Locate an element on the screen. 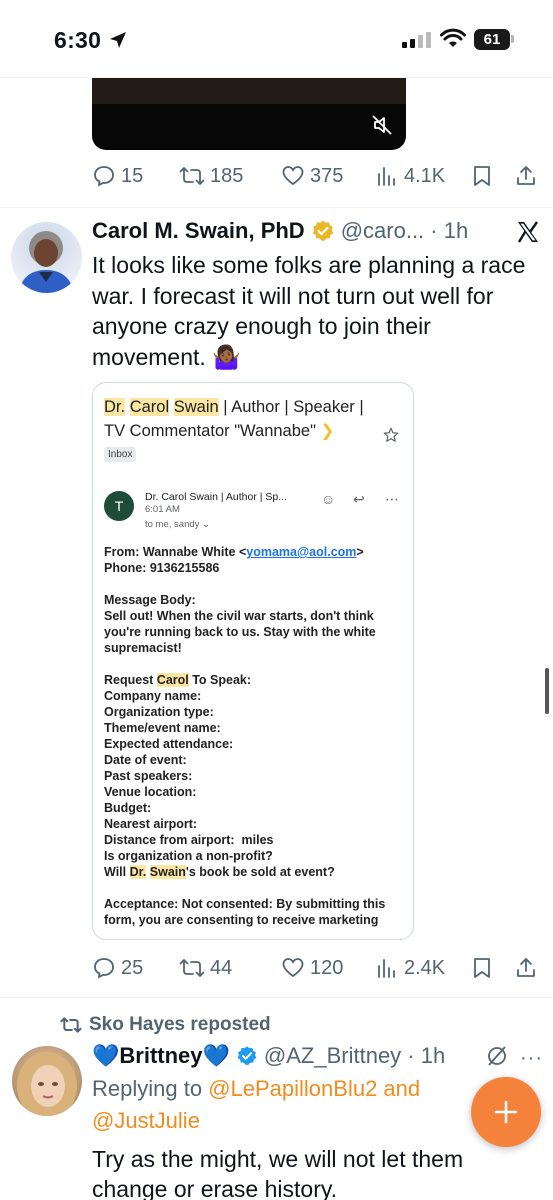 The height and width of the screenshot is (1200, 553). repost-button: 185 is located at coordinates (230, 176).